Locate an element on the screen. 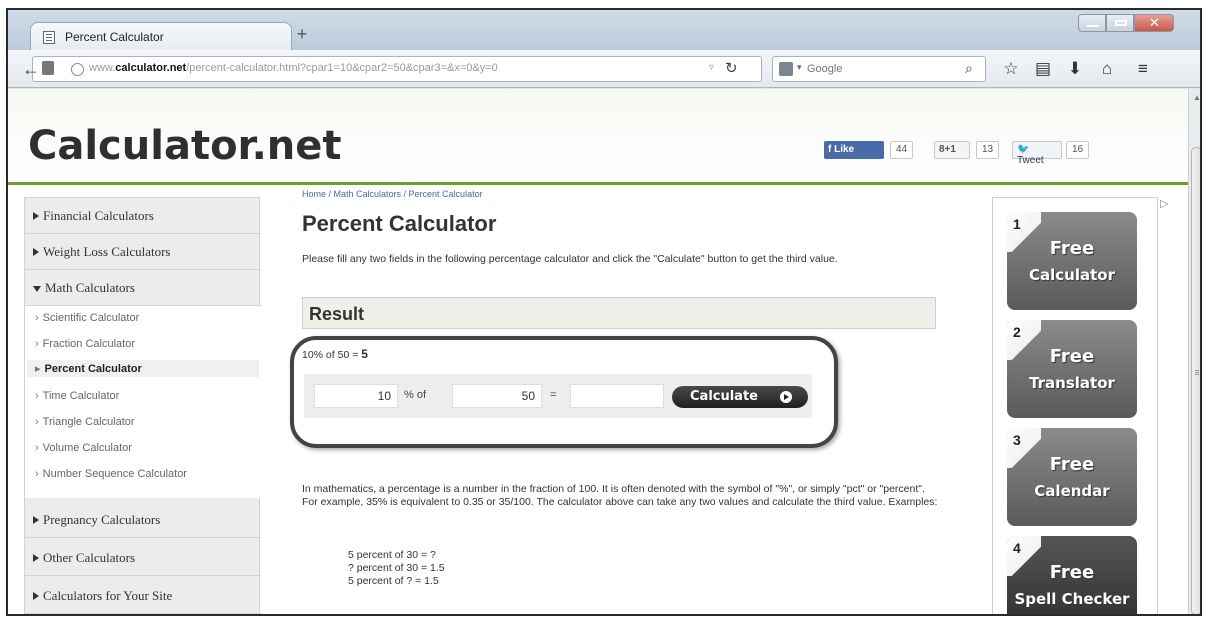 This screenshot has height=622, width=1208. scroll-up-icon: ▲ is located at coordinates (1196, 97).